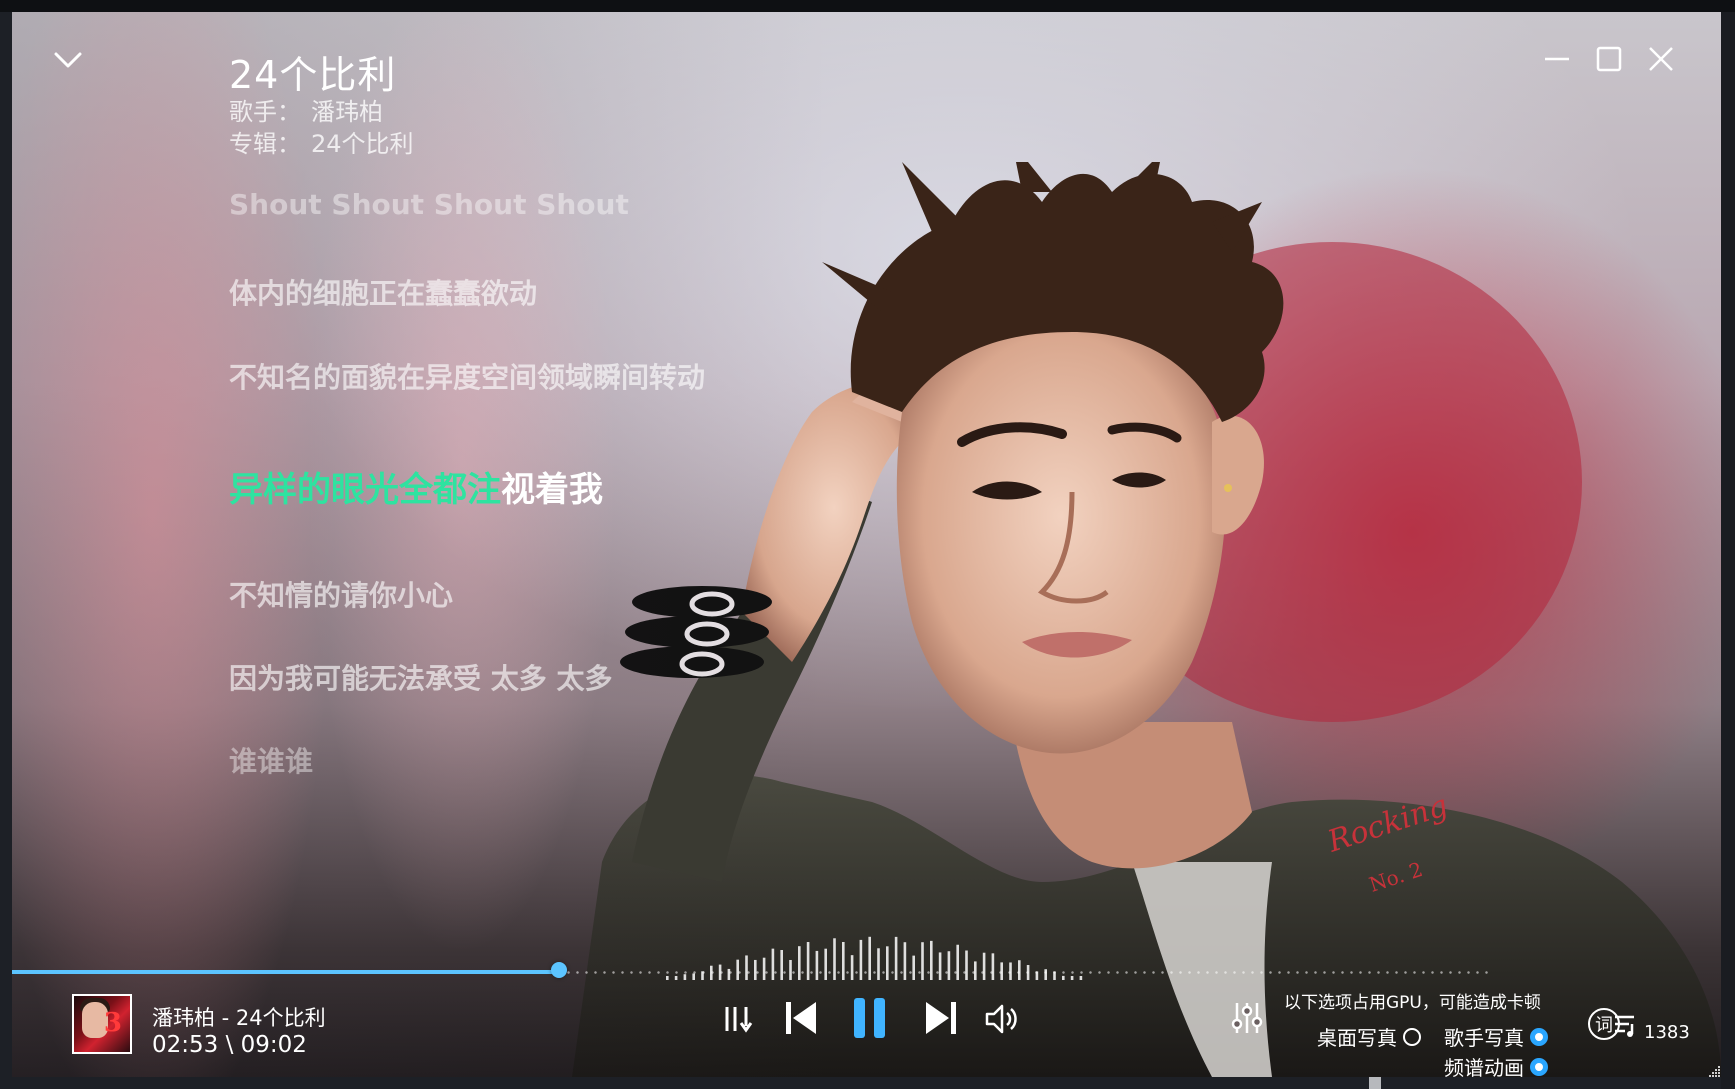 The image size is (1735, 1089). I want to click on previous-track-icon, so click(801, 1018).